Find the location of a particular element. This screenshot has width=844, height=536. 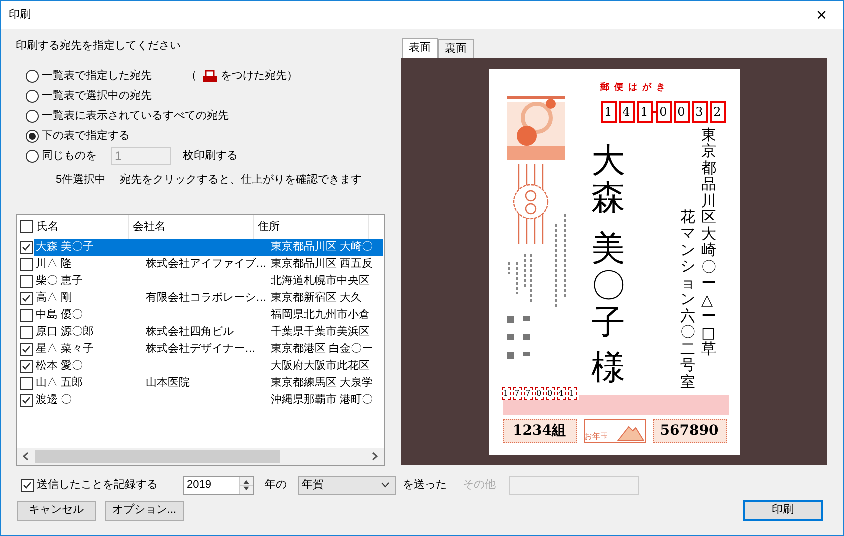

table-cell: 東京都品川区 大崎〇 is located at coordinates (322, 246).